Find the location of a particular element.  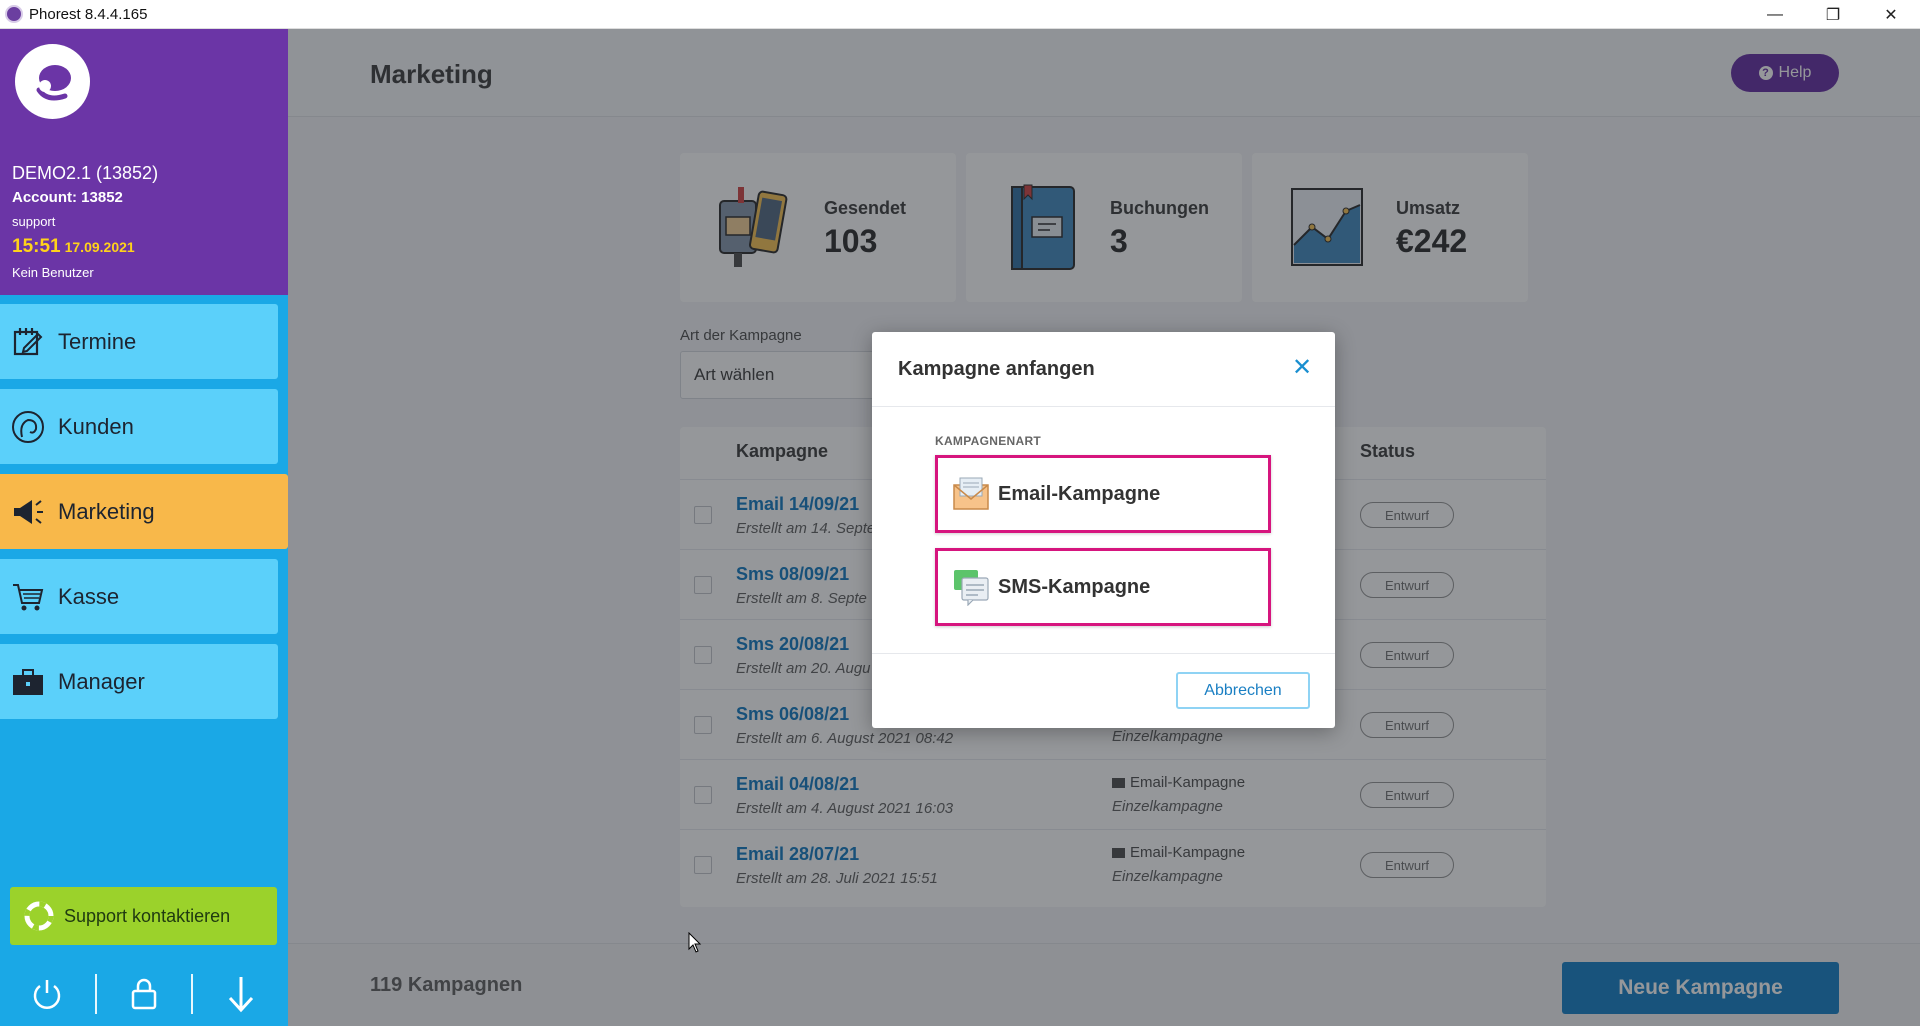

arrow-down-icon is located at coordinates (240, 995).